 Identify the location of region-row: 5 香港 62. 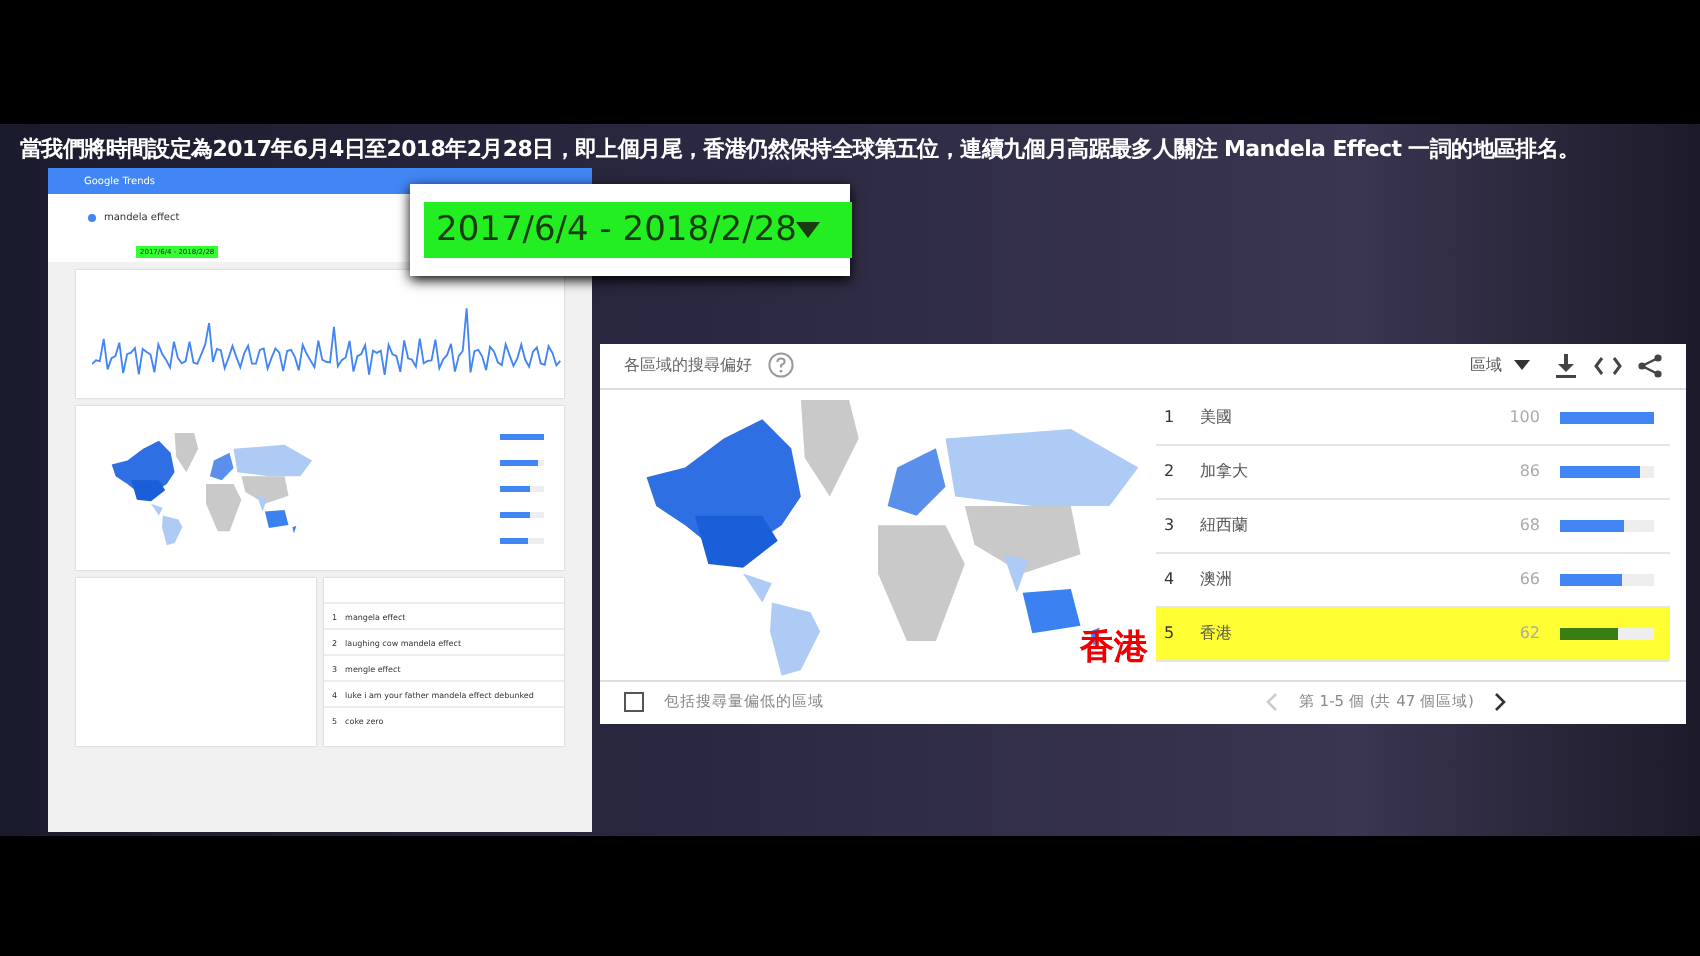
(1413, 634).